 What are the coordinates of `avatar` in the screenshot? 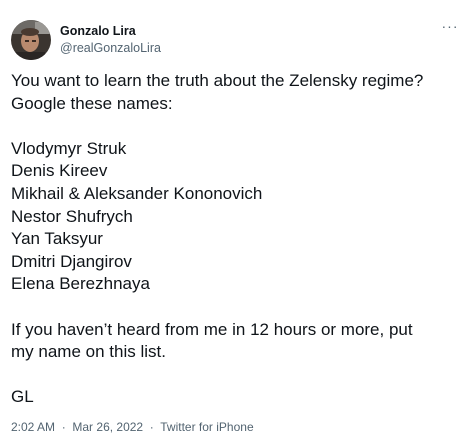 It's located at (31, 40).